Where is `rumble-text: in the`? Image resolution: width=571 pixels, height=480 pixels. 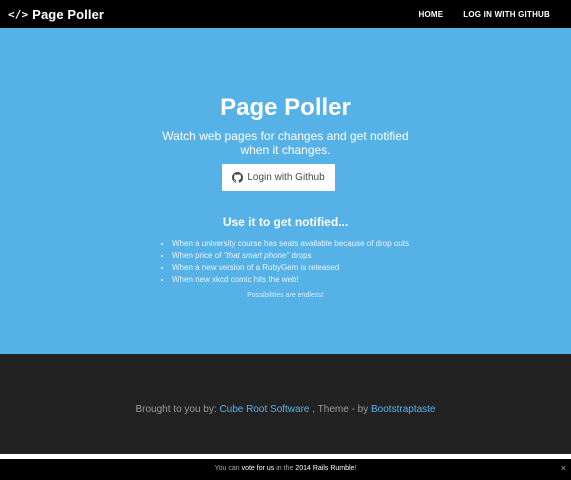 rumble-text: in the is located at coordinates (285, 468).